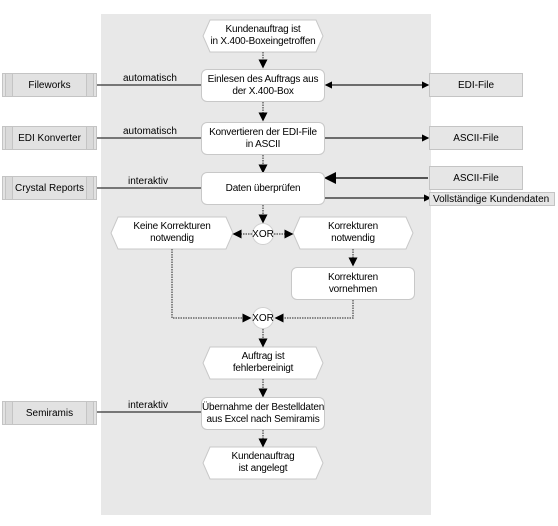 This screenshot has height=526, width=558. What do you see at coordinates (263, 188) in the screenshot?
I see `function-pruefen: Daten überprüfen` at bounding box center [263, 188].